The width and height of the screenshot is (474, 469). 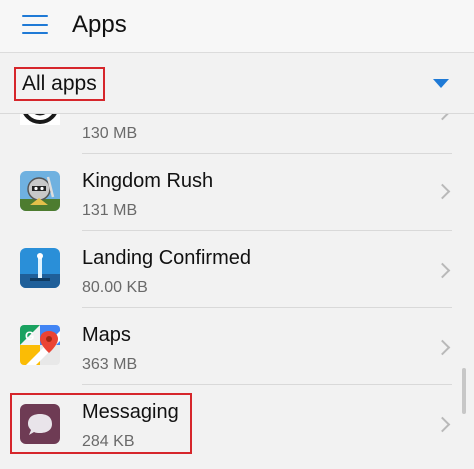 What do you see at coordinates (237, 26) in the screenshot?
I see `app-bar: Apps` at bounding box center [237, 26].